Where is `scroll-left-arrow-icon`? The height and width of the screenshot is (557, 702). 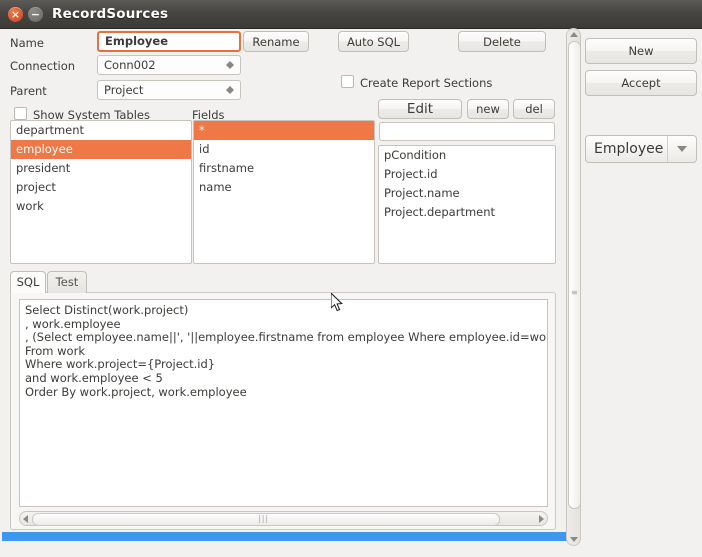
scroll-left-arrow-icon is located at coordinates (25, 519).